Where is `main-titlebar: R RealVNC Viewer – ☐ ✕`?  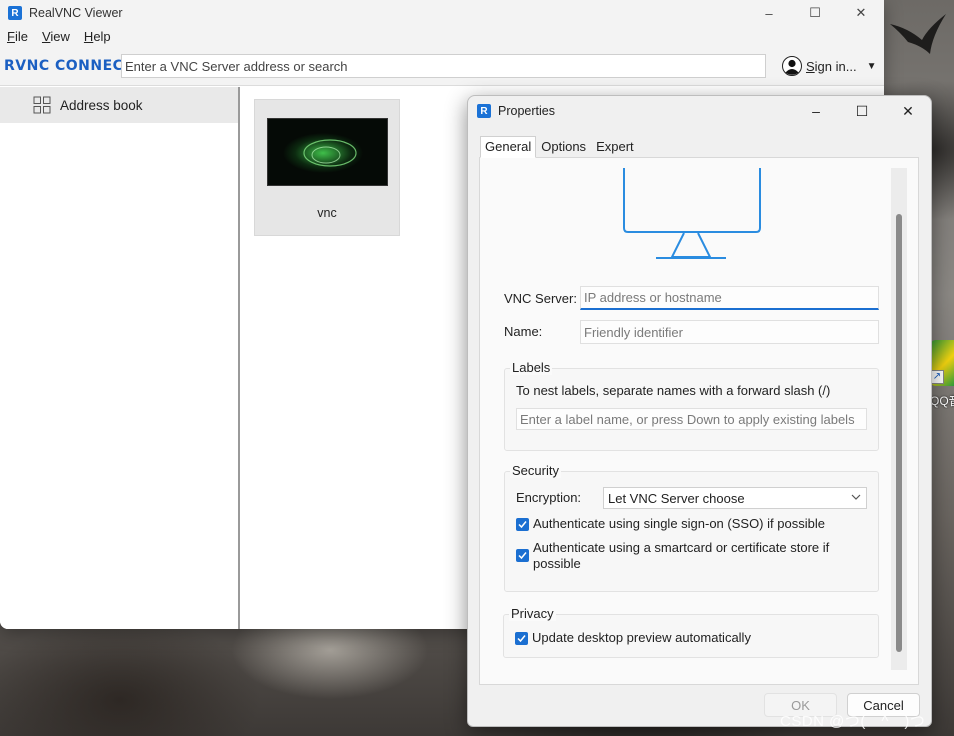 main-titlebar: R RealVNC Viewer – ☐ ✕ is located at coordinates (442, 13).